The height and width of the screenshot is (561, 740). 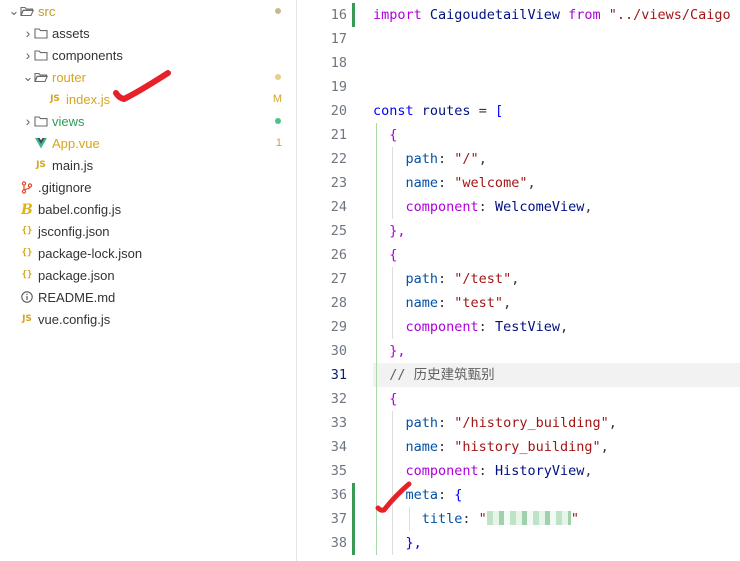 What do you see at coordinates (148, 209) in the screenshot?
I see `explorer-item-babel-config: Bbabel.config.js` at bounding box center [148, 209].